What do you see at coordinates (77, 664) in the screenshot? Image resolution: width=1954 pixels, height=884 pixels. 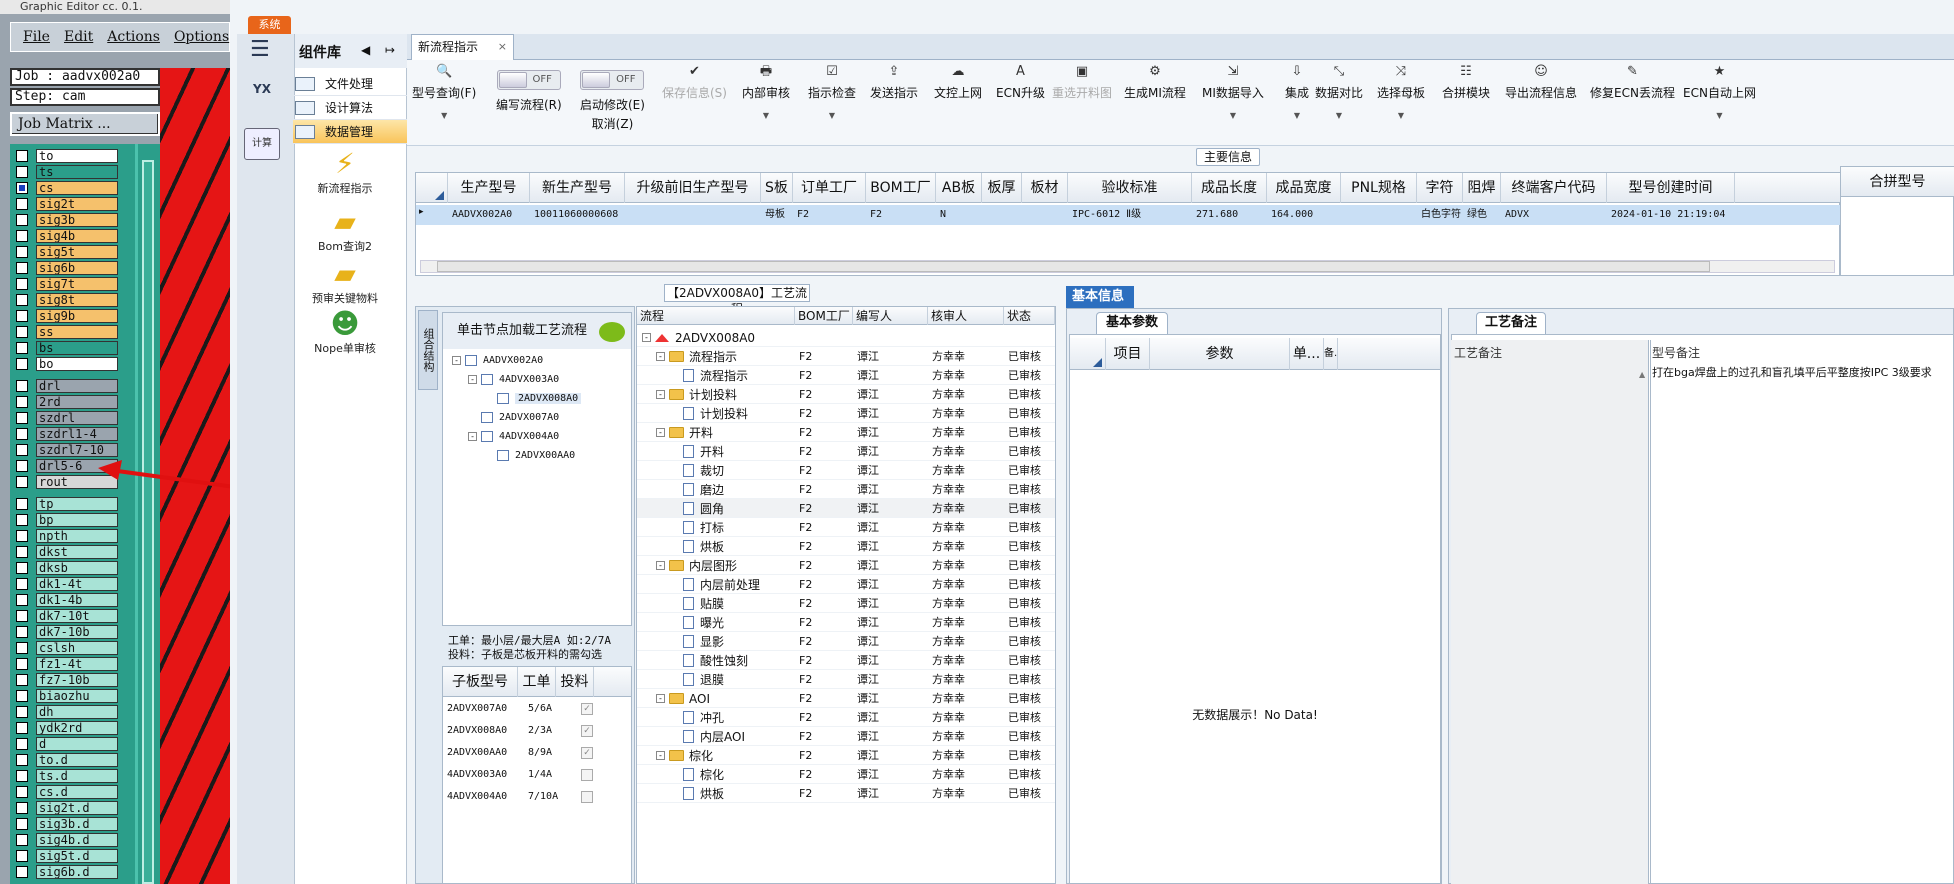 I see `layer-name: fz1-4t` at bounding box center [77, 664].